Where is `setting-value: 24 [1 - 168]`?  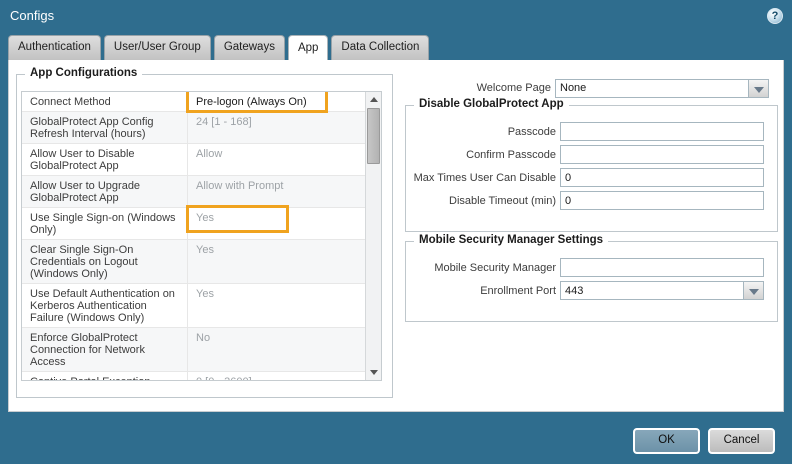
setting-value: 24 [1 - 168] is located at coordinates (276, 127).